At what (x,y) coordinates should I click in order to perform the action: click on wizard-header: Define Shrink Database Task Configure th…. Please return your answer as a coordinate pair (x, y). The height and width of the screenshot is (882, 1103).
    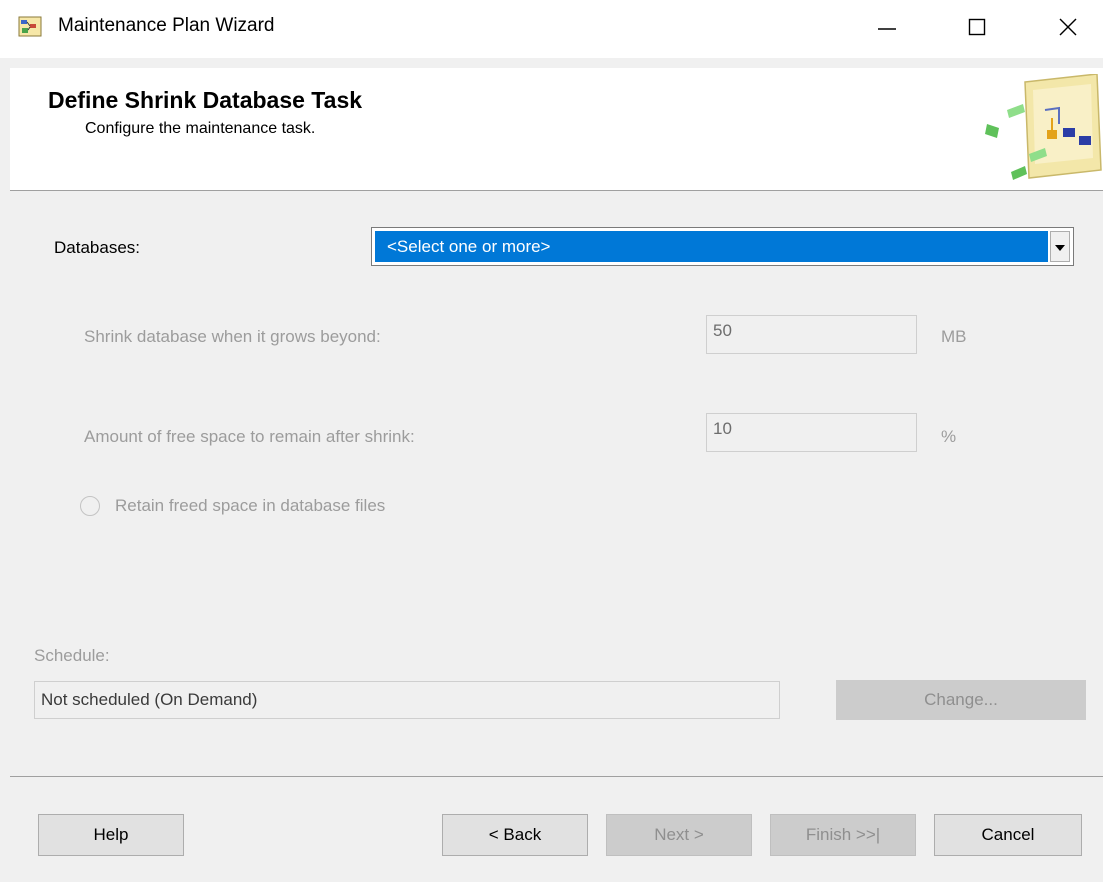
    Looking at the image, I should click on (556, 129).